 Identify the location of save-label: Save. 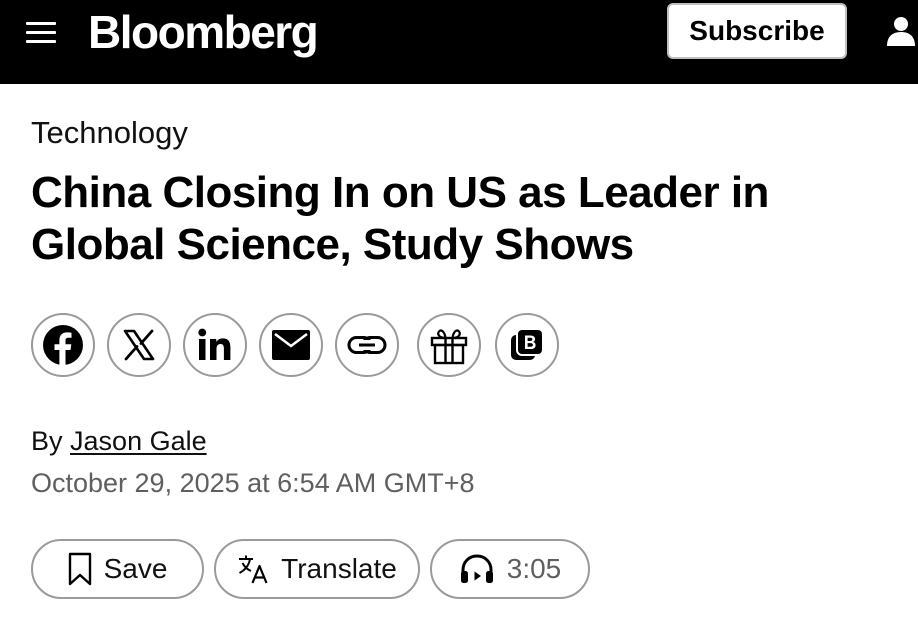
(135, 568).